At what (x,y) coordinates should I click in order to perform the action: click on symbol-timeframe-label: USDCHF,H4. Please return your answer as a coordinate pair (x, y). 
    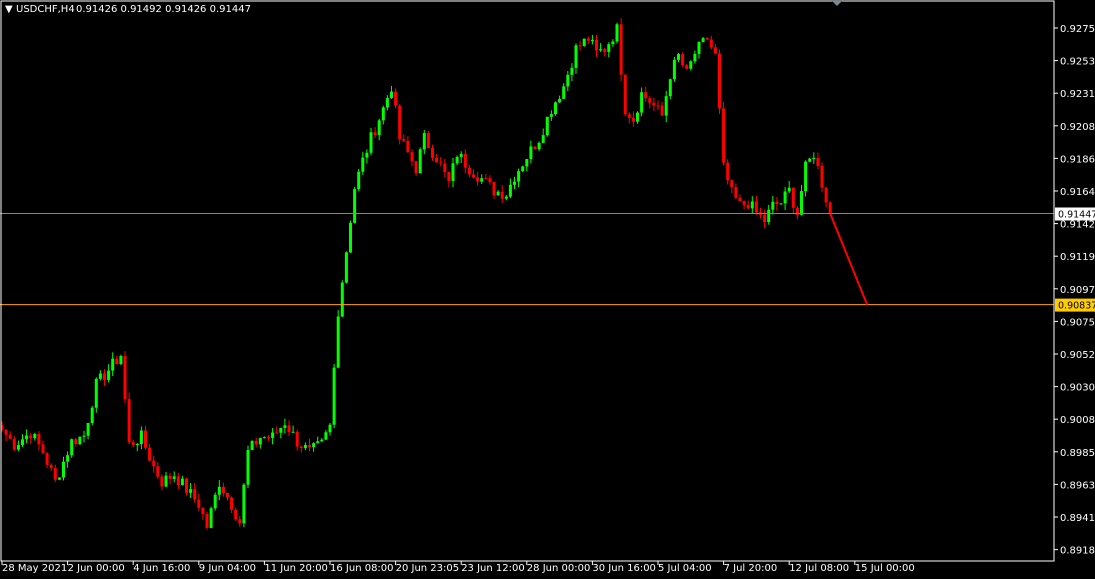
    Looking at the image, I should click on (45, 9).